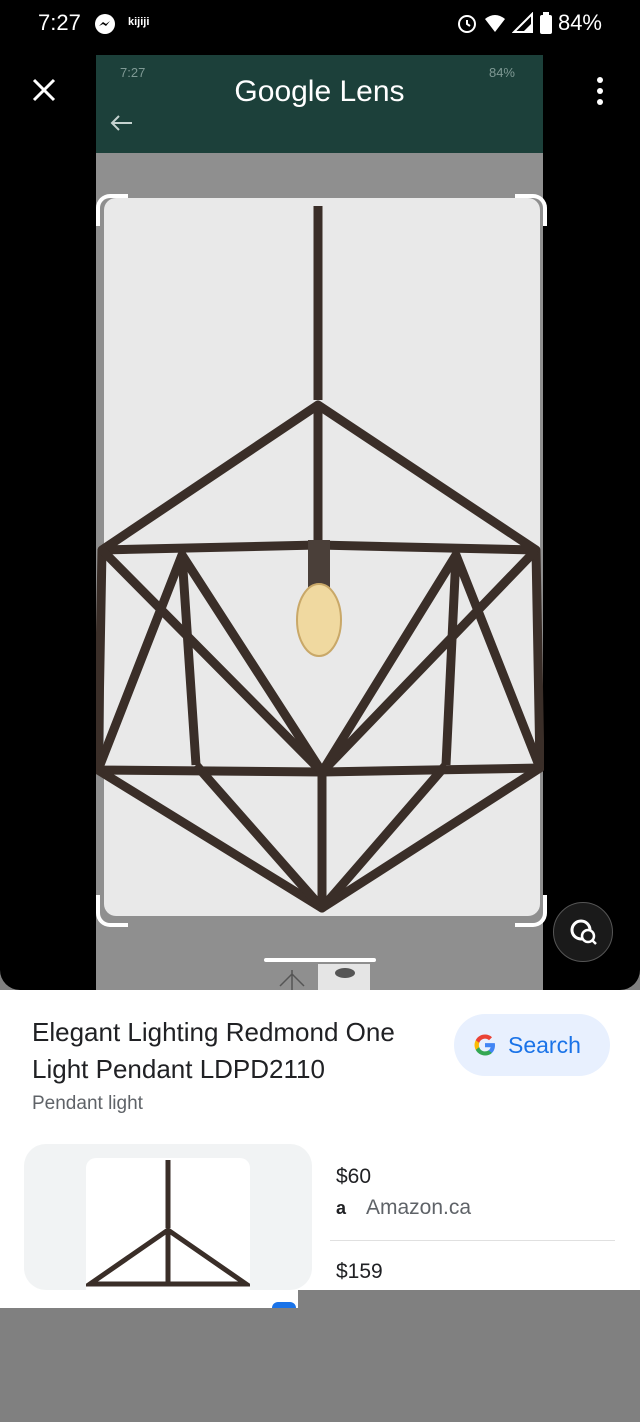  I want to click on offer-divider, so click(472, 1240).